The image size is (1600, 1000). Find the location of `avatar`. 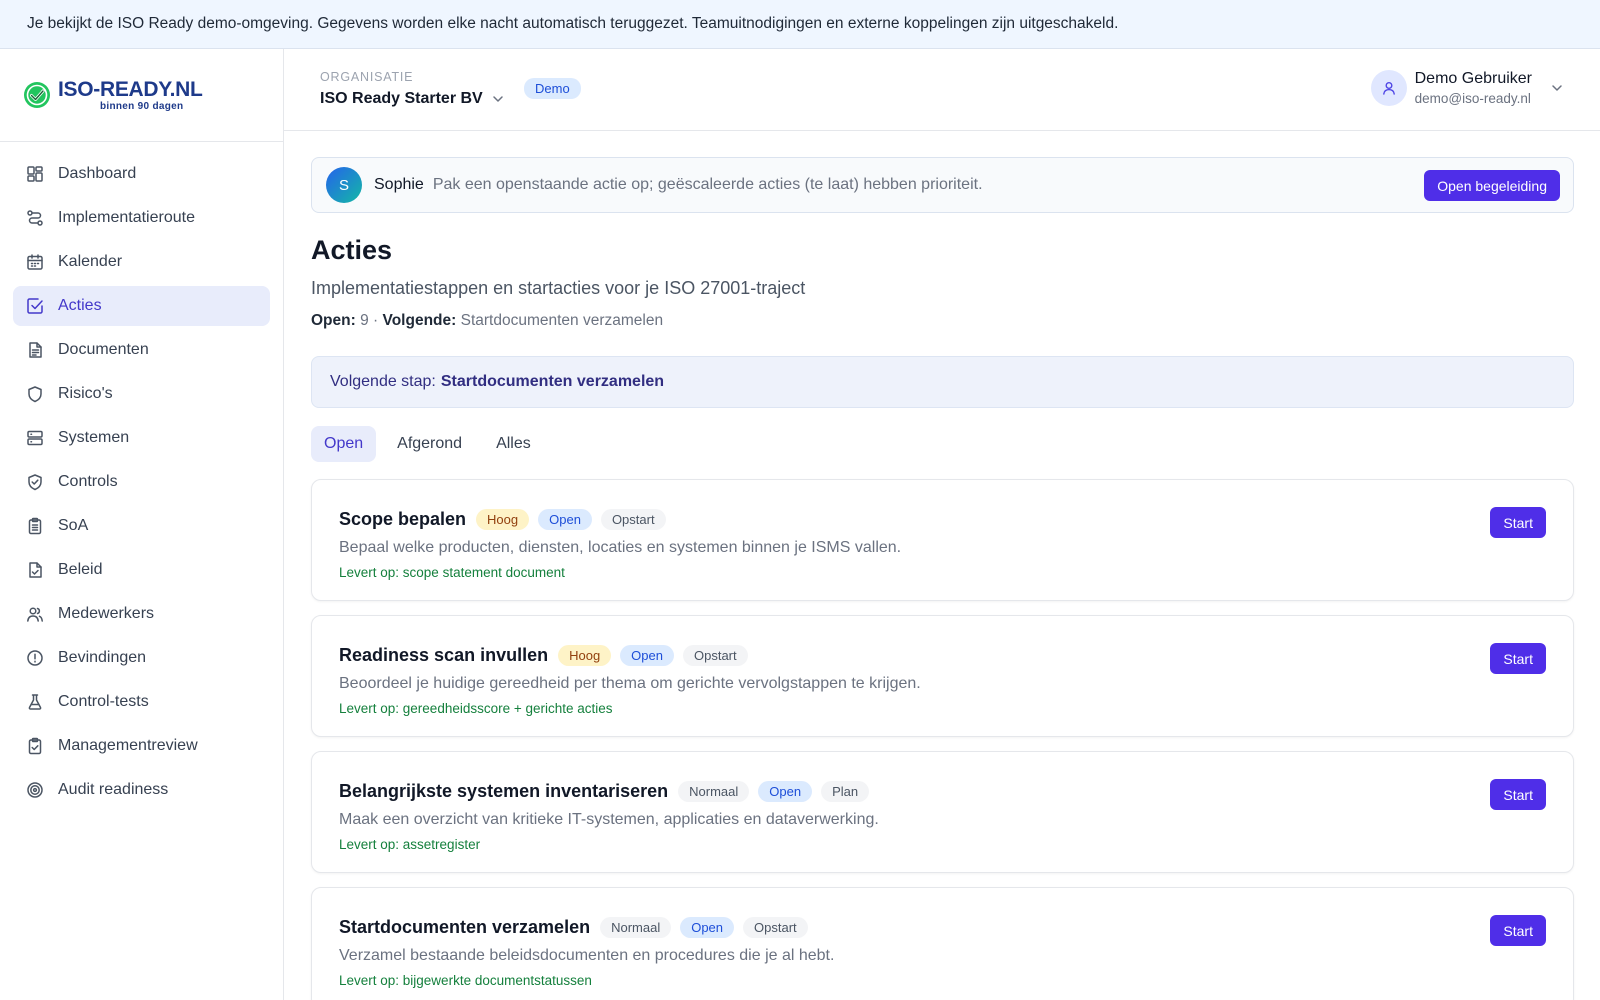

avatar is located at coordinates (1388, 88).